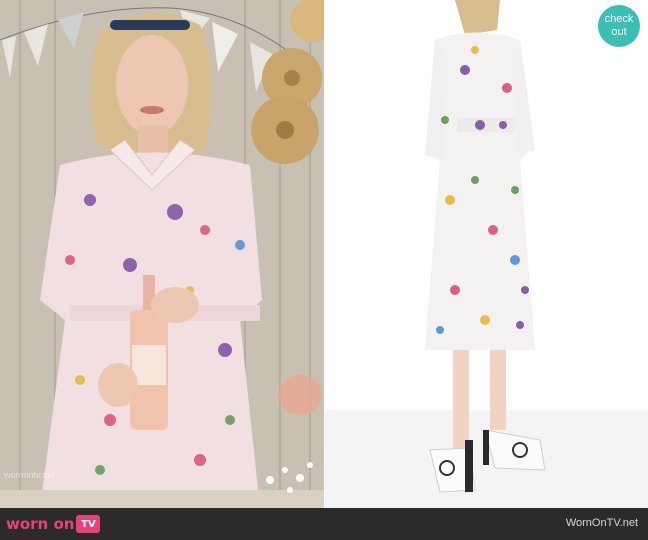 Image resolution: width=648 pixels, height=540 pixels. What do you see at coordinates (29, 475) in the screenshot?
I see `watermark-text: wornontv.net` at bounding box center [29, 475].